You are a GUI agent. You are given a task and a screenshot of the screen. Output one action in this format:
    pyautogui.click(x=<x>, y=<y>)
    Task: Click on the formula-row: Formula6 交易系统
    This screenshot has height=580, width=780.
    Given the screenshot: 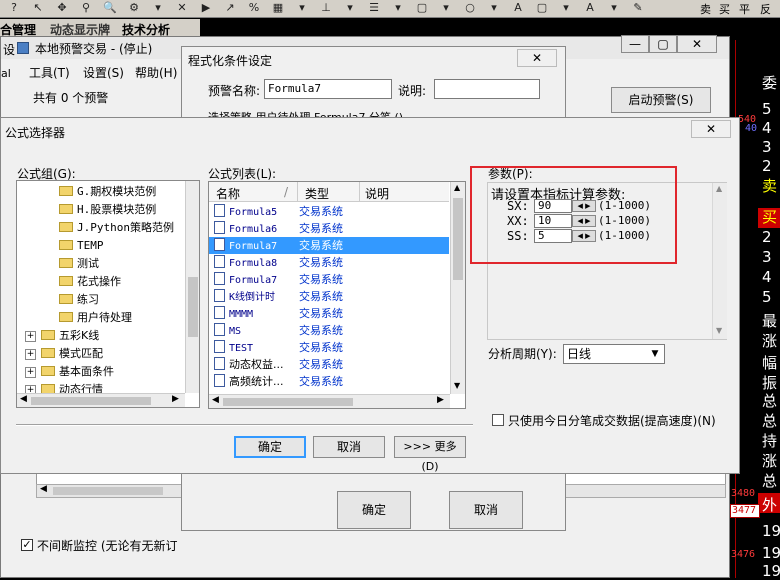 What is the action you would take?
    pyautogui.click(x=329, y=228)
    